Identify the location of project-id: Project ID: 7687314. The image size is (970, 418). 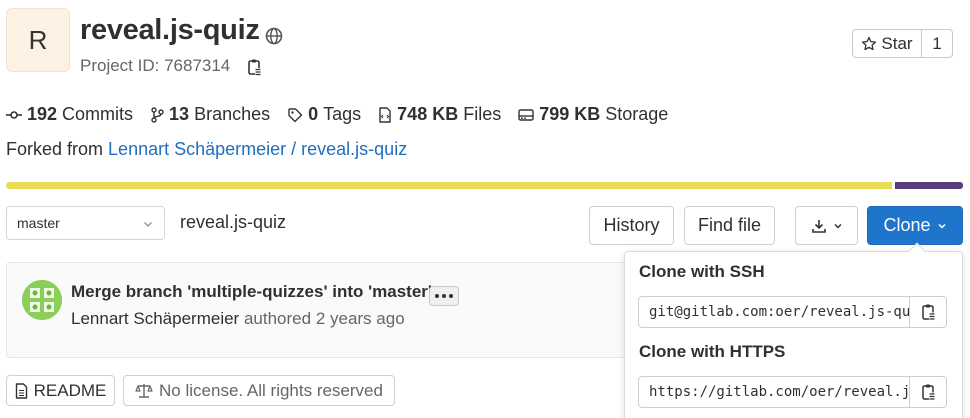
(155, 65).